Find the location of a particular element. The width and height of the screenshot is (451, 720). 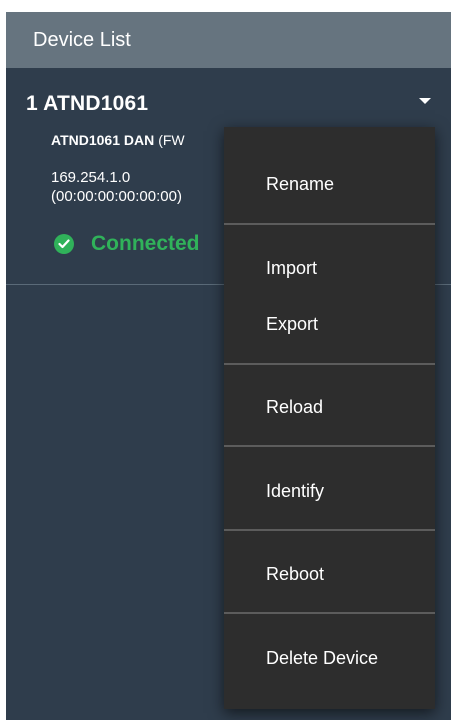

menu-item-reboot: Reboot is located at coordinates (295, 574).